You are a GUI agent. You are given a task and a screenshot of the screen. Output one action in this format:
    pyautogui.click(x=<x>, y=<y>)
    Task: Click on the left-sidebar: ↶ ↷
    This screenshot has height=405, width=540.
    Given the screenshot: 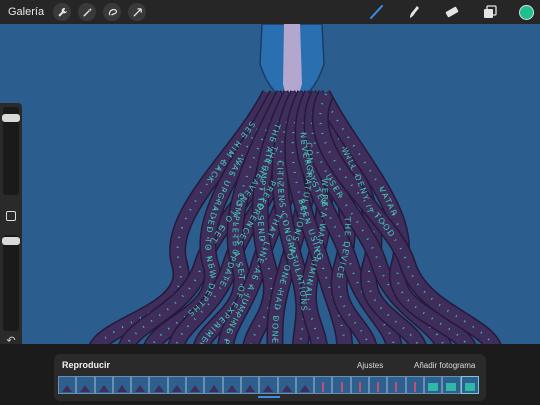 What is the action you would take?
    pyautogui.click(x=11, y=238)
    